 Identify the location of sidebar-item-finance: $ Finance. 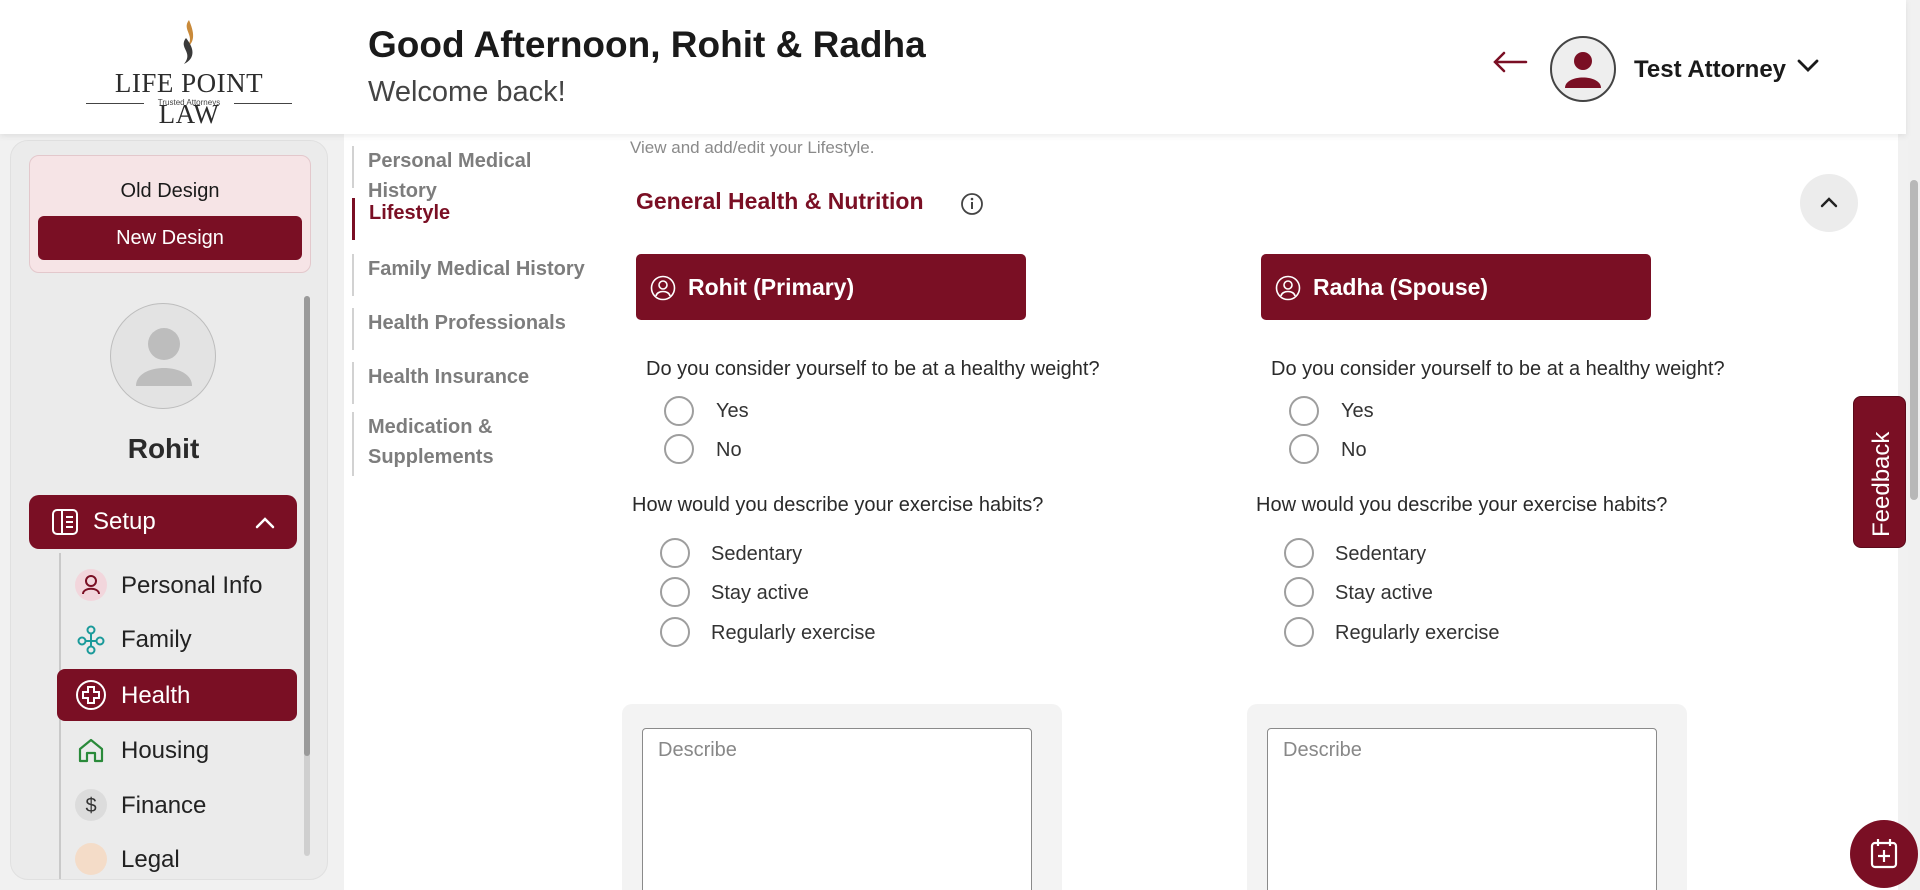
(177, 805).